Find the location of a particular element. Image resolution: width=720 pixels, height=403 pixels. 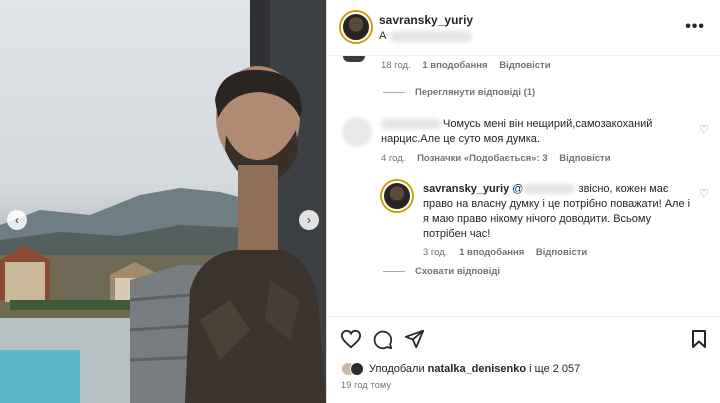

heart-icon is located at coordinates (351, 339).